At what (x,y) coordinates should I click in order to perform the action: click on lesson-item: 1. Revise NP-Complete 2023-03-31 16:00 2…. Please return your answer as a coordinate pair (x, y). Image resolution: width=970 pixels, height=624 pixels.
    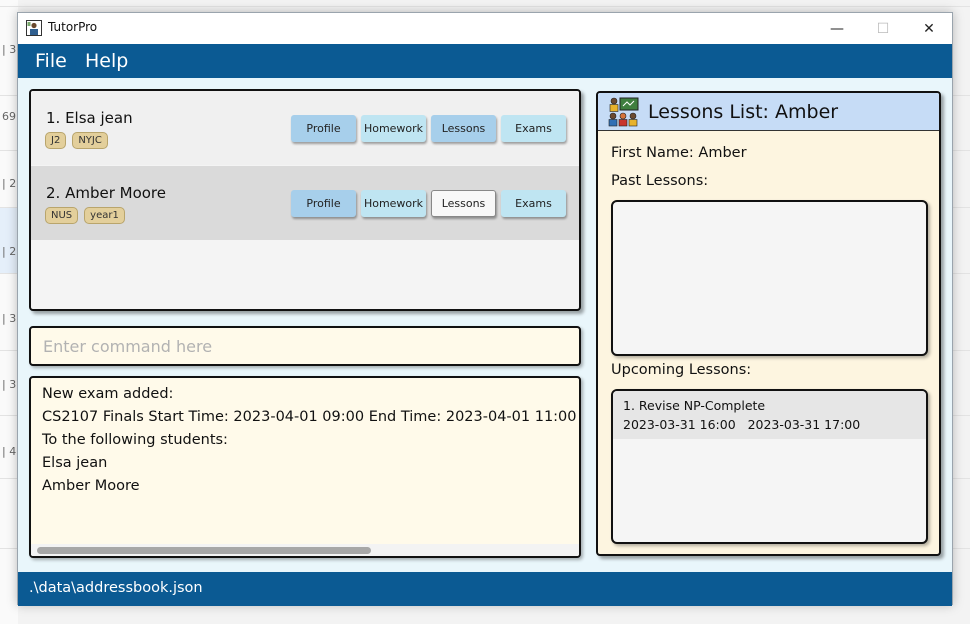
    Looking at the image, I should click on (769, 415).